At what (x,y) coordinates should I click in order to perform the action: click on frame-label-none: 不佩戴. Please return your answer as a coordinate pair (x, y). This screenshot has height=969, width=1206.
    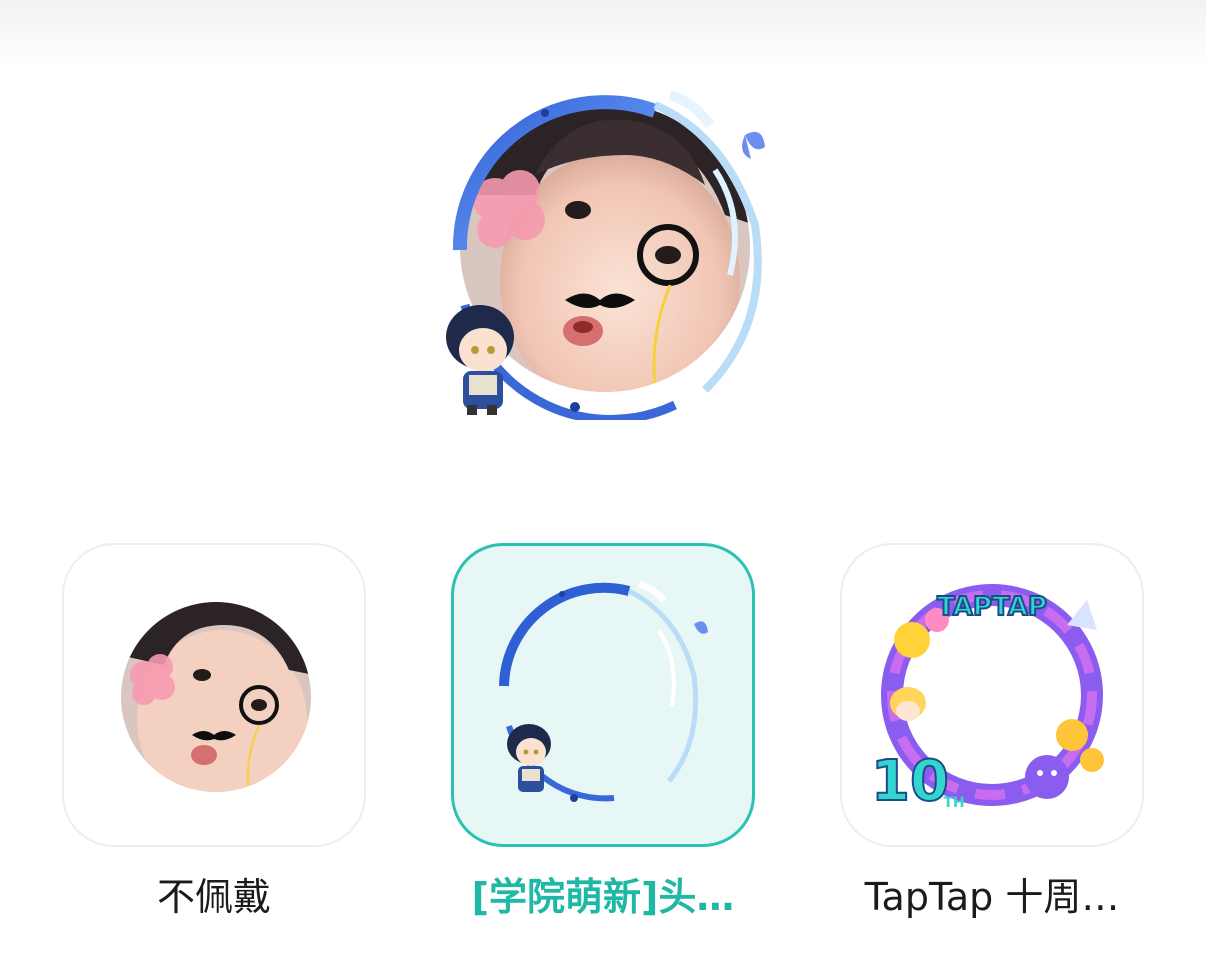
    Looking at the image, I should click on (214, 897).